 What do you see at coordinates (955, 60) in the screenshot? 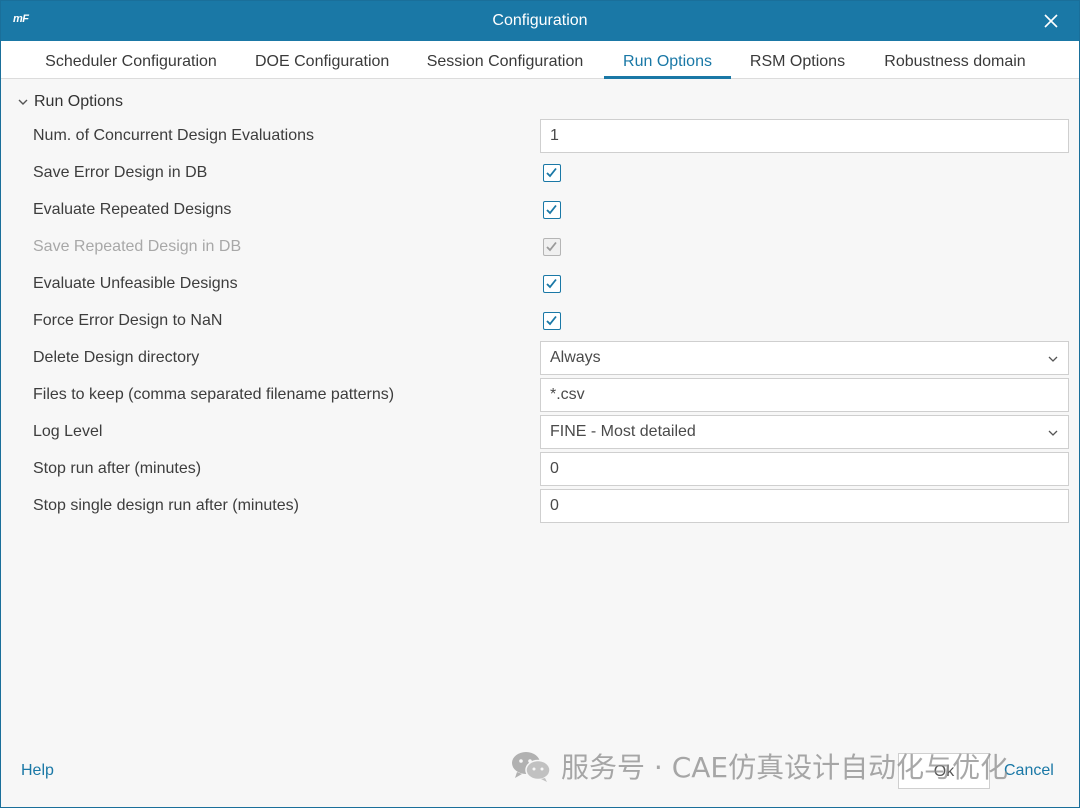
I see `tab-robustness-domain: Robustness domain` at bounding box center [955, 60].